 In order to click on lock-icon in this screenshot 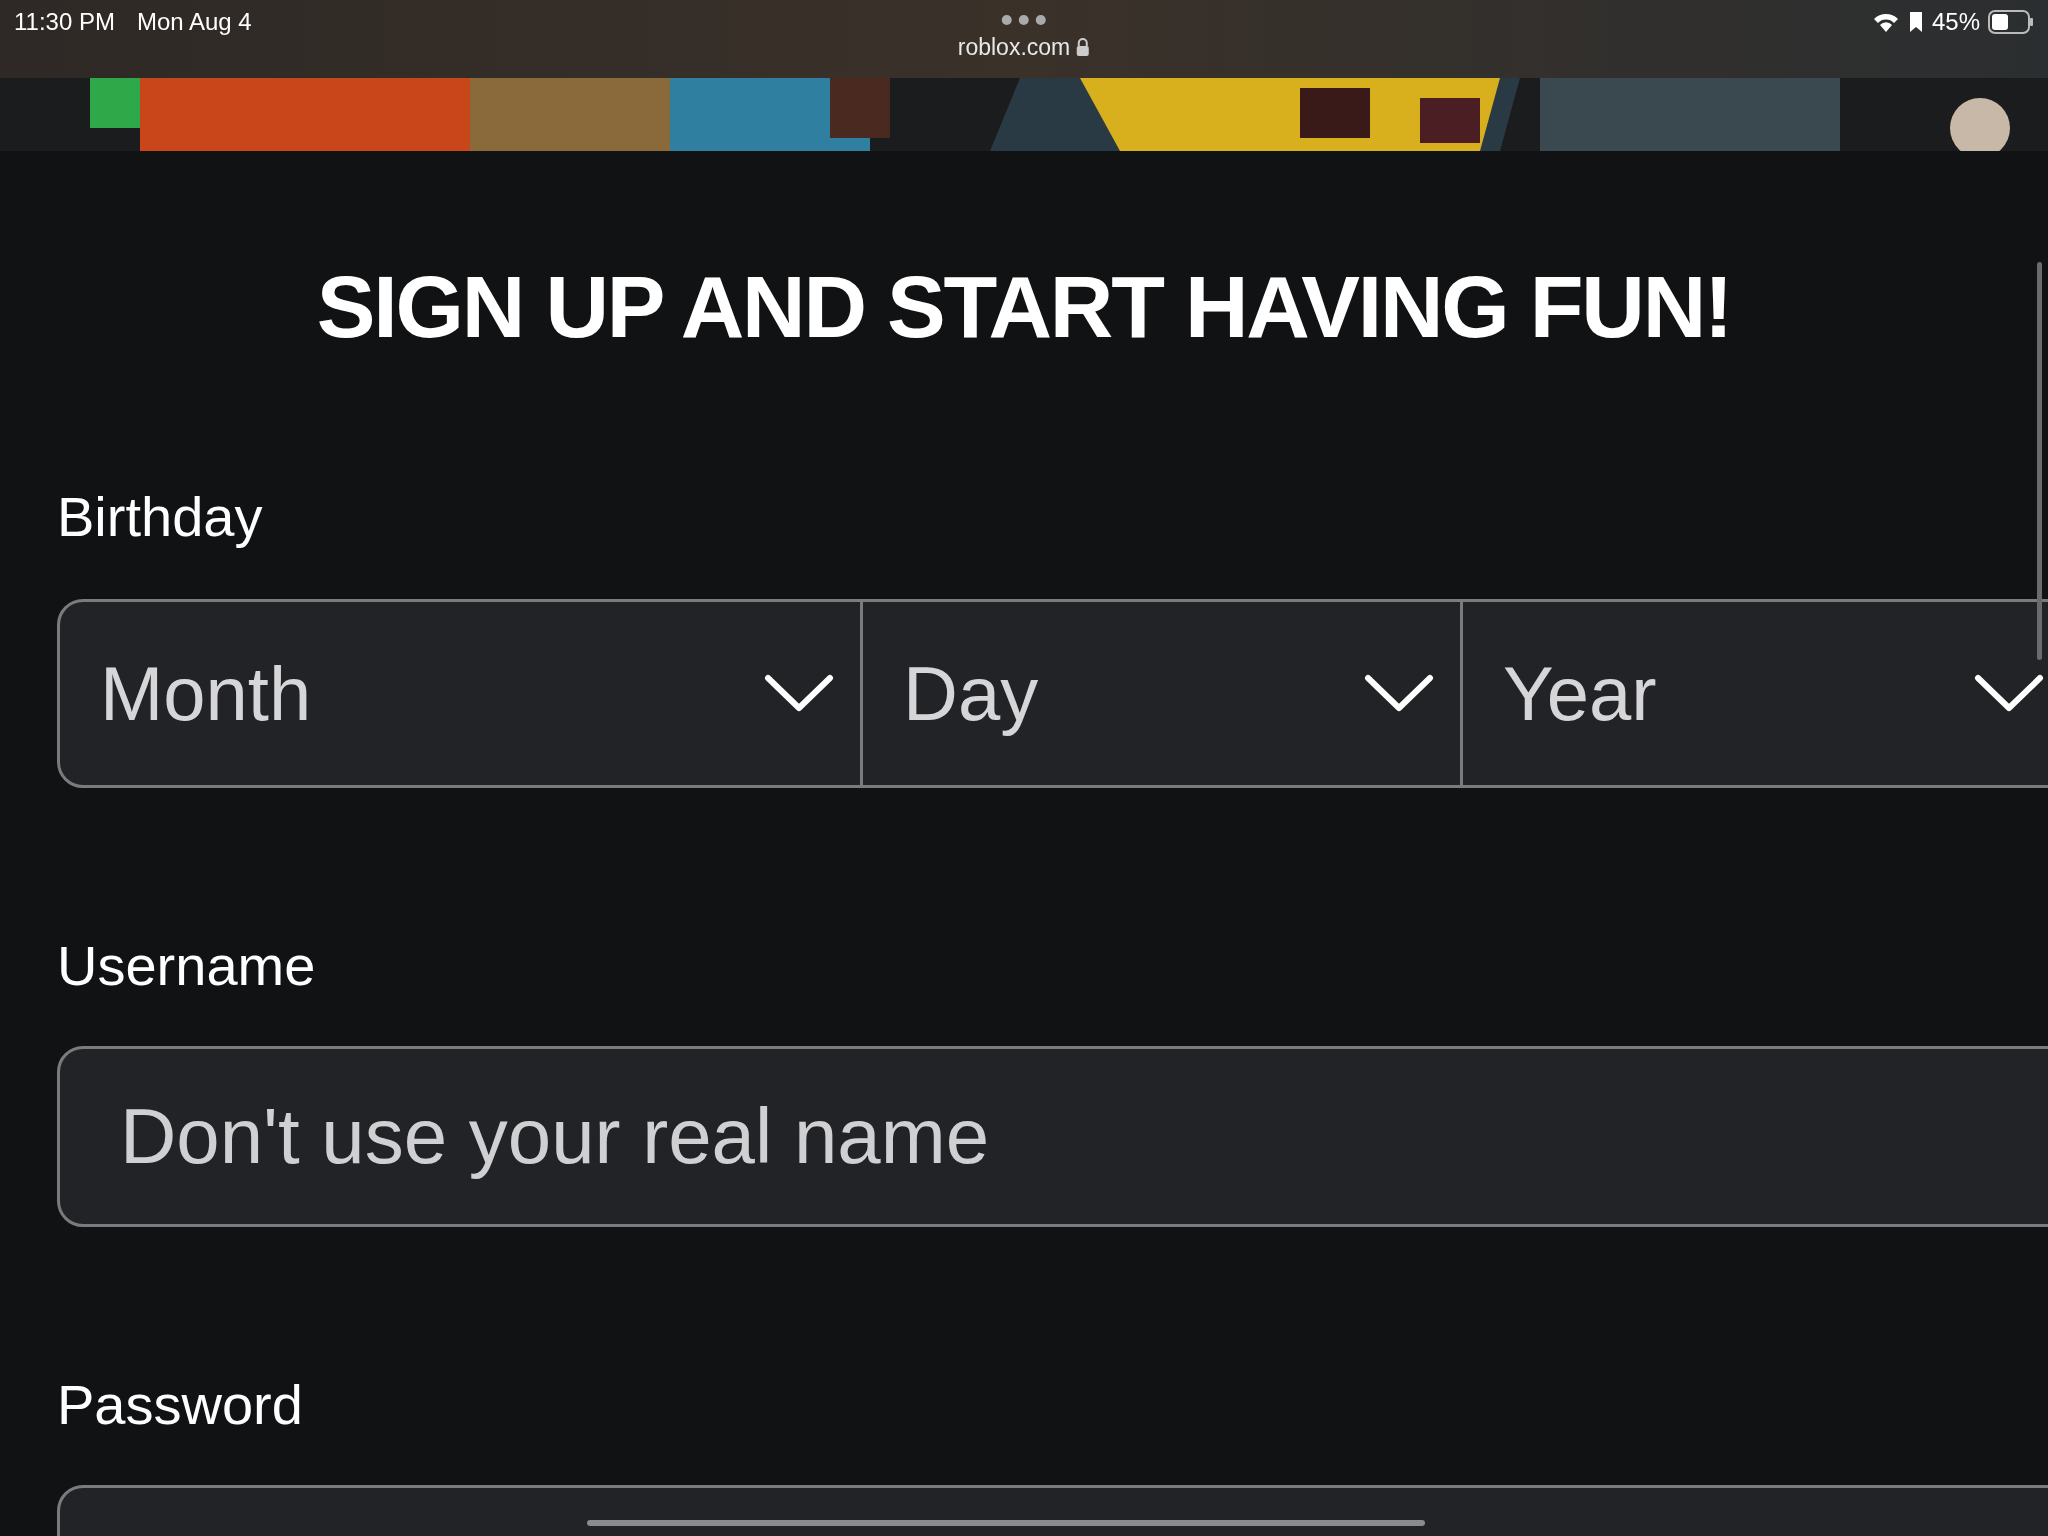, I will do `click(1083, 47)`.